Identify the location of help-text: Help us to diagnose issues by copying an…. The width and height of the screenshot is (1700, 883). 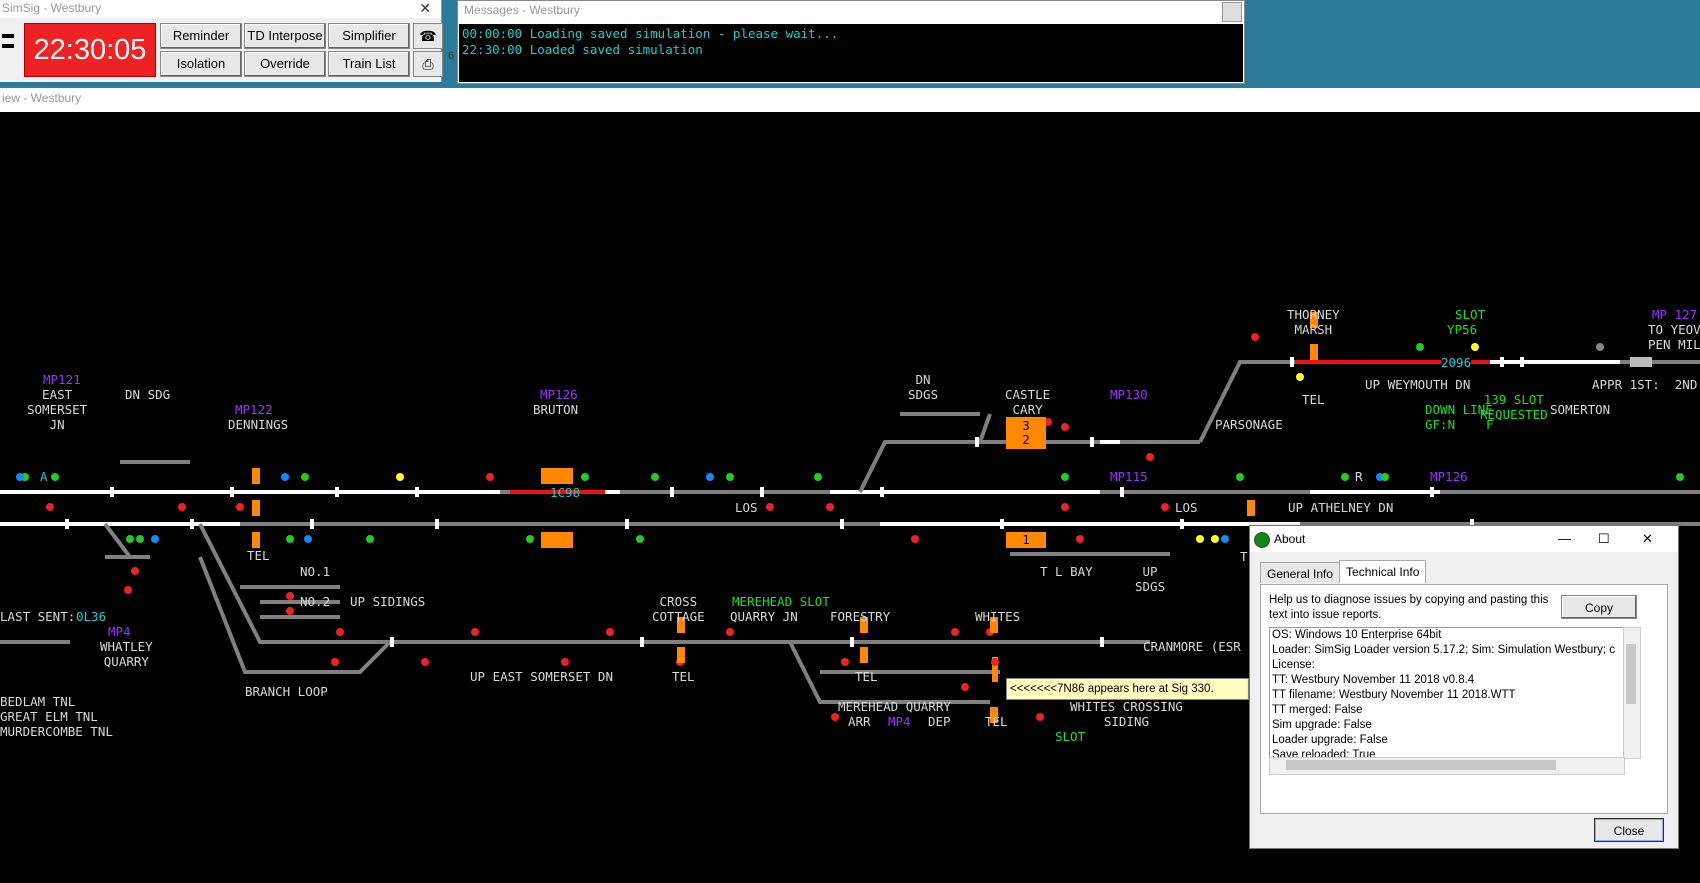
(1409, 607).